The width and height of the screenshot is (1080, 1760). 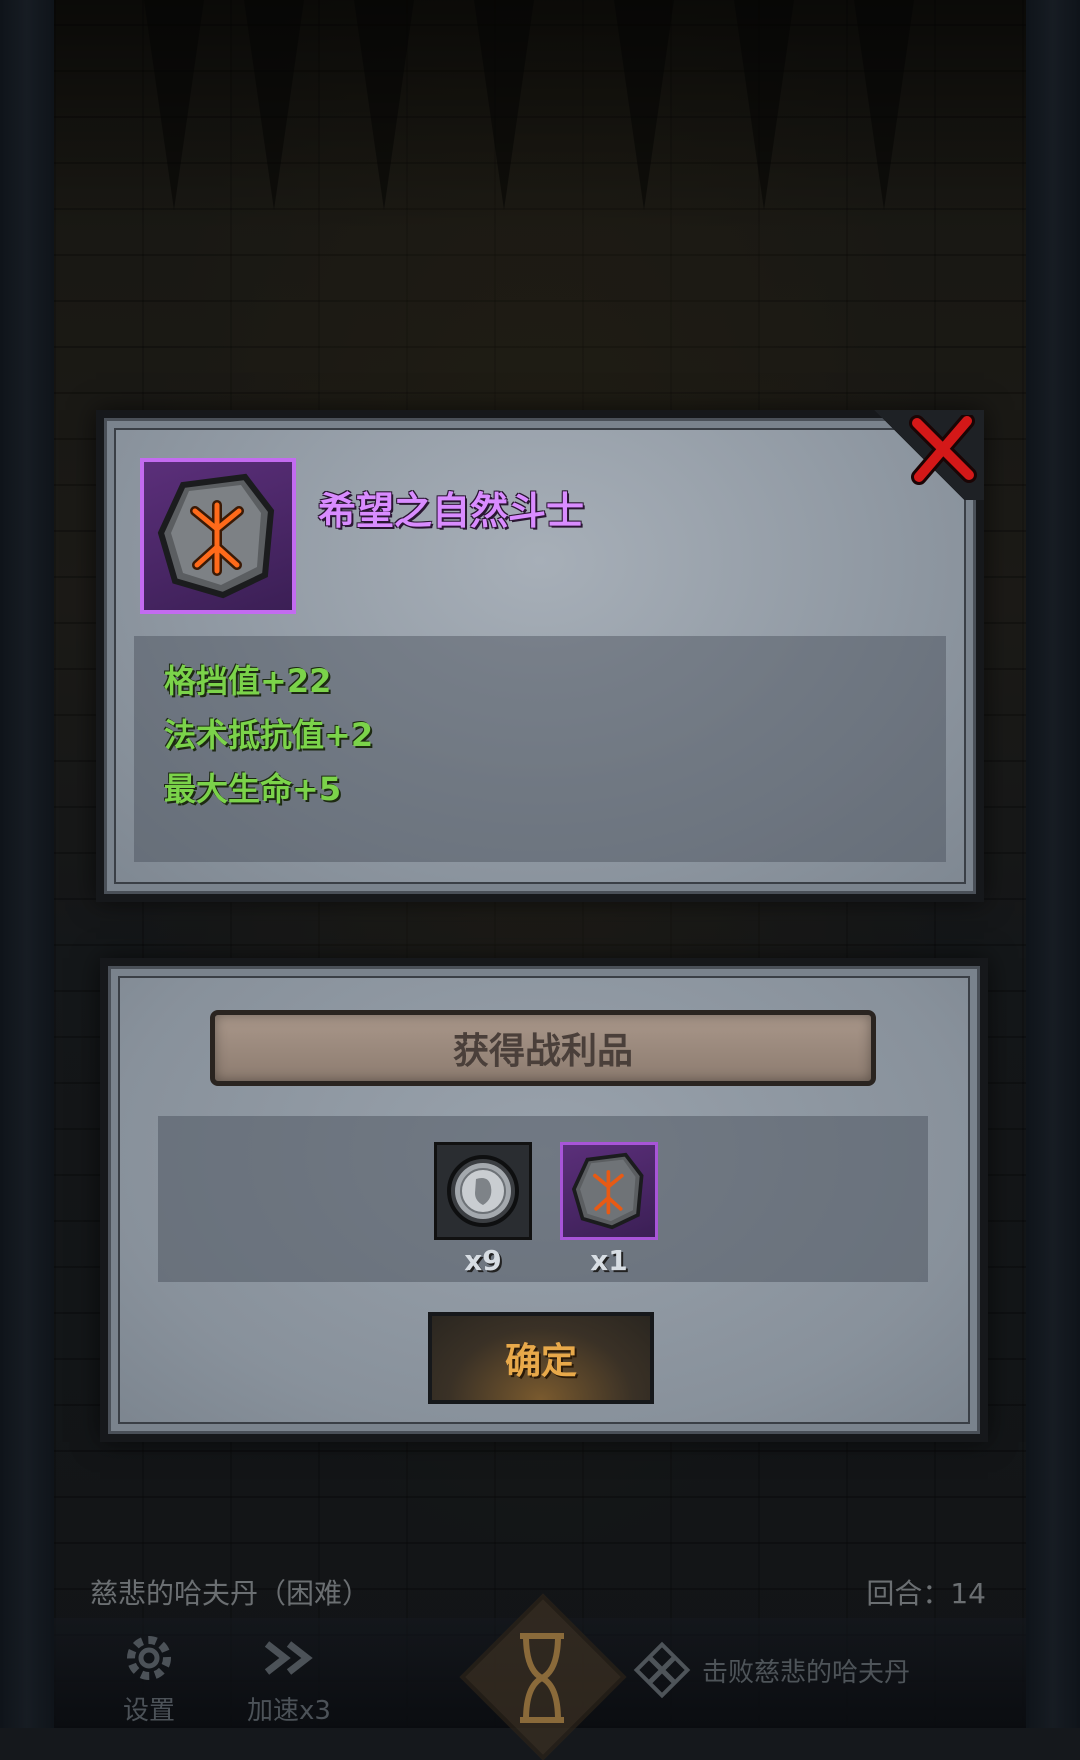 What do you see at coordinates (289, 1711) in the screenshot?
I see `speed-label: 加速x3` at bounding box center [289, 1711].